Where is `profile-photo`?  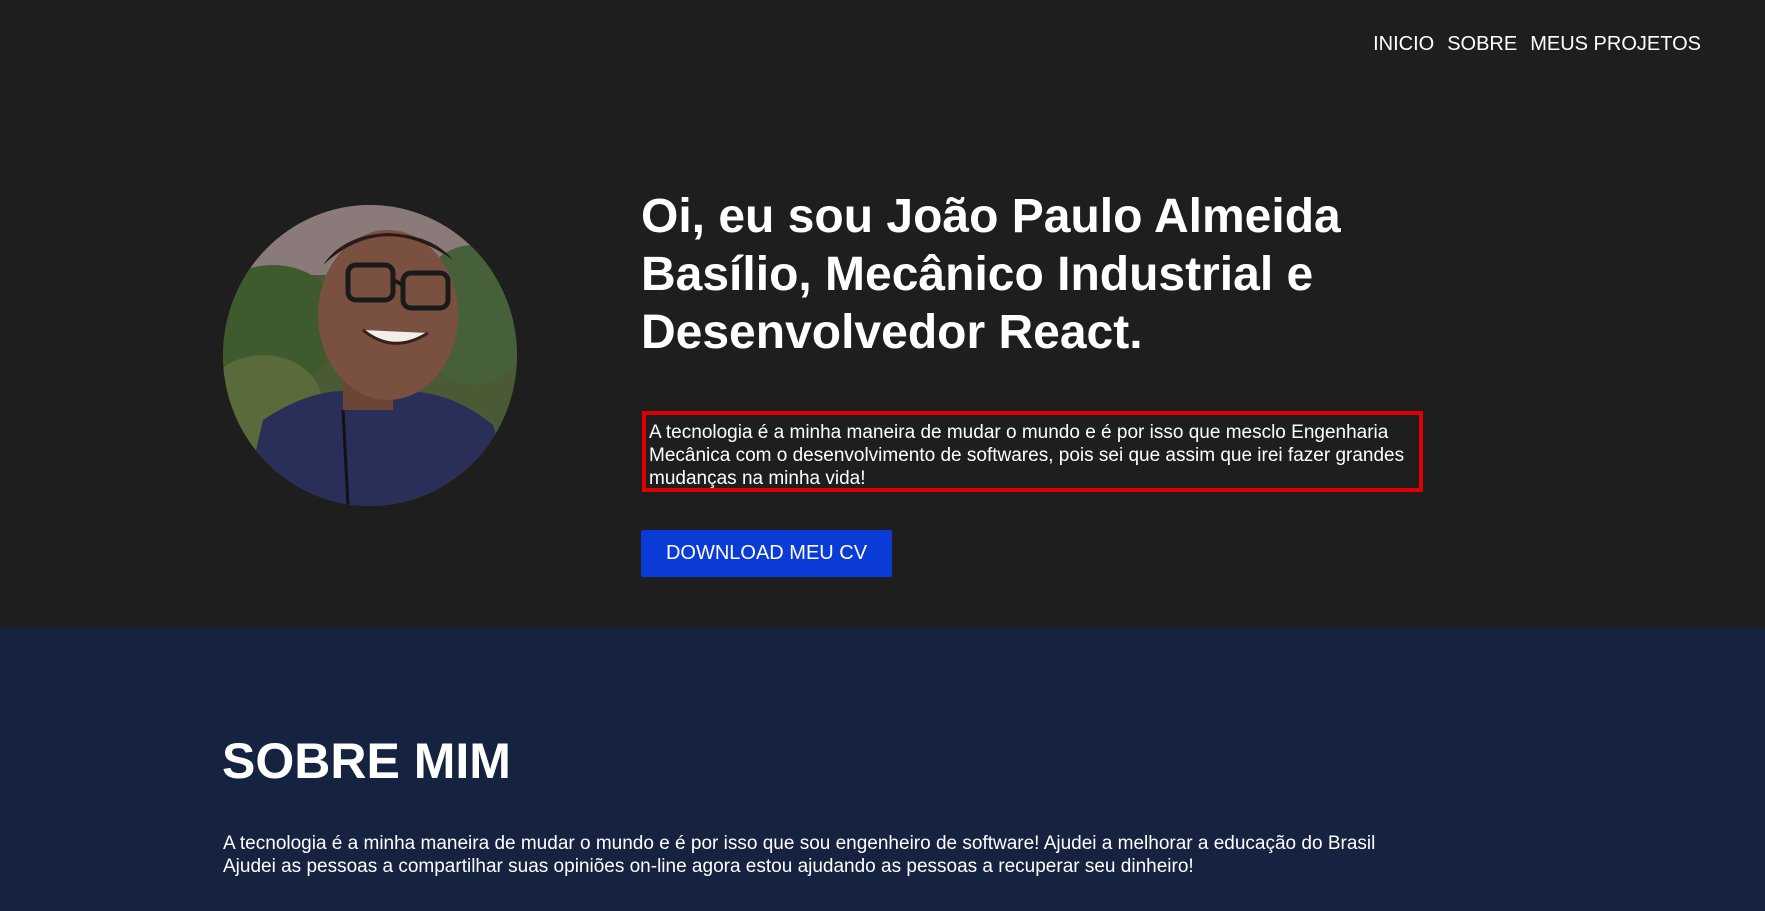
profile-photo is located at coordinates (370, 355).